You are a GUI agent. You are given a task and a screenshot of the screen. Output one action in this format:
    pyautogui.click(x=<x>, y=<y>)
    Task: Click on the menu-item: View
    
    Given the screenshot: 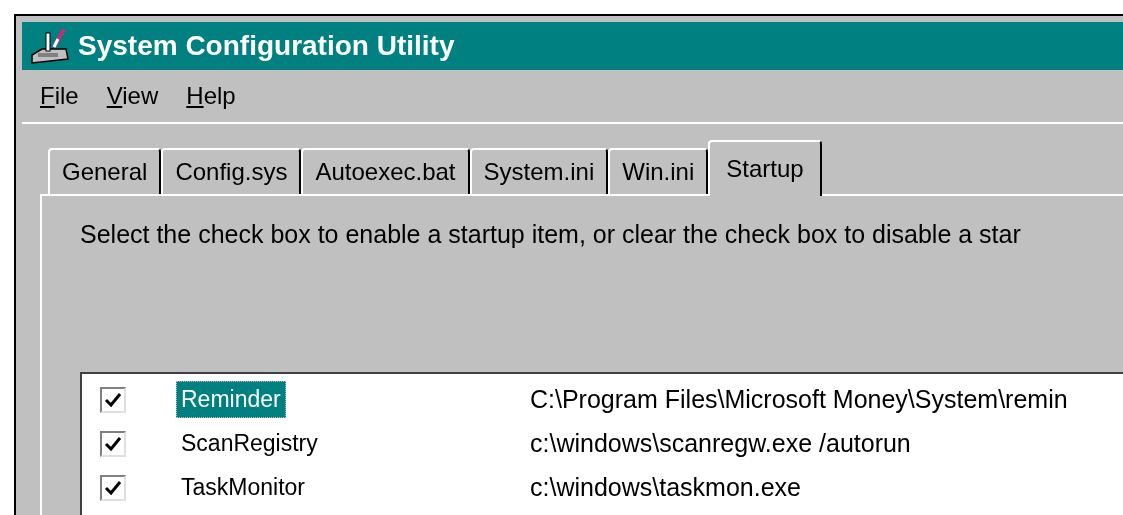 What is the action you would take?
    pyautogui.click(x=132, y=96)
    